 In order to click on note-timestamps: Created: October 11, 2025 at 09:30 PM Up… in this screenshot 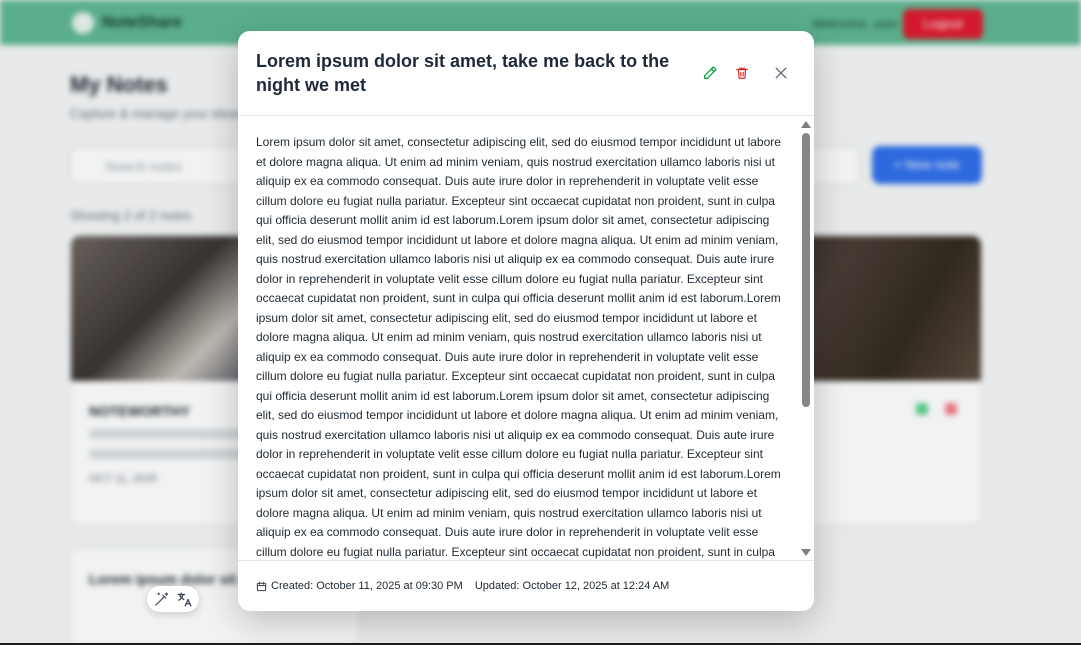, I will do `click(462, 586)`.